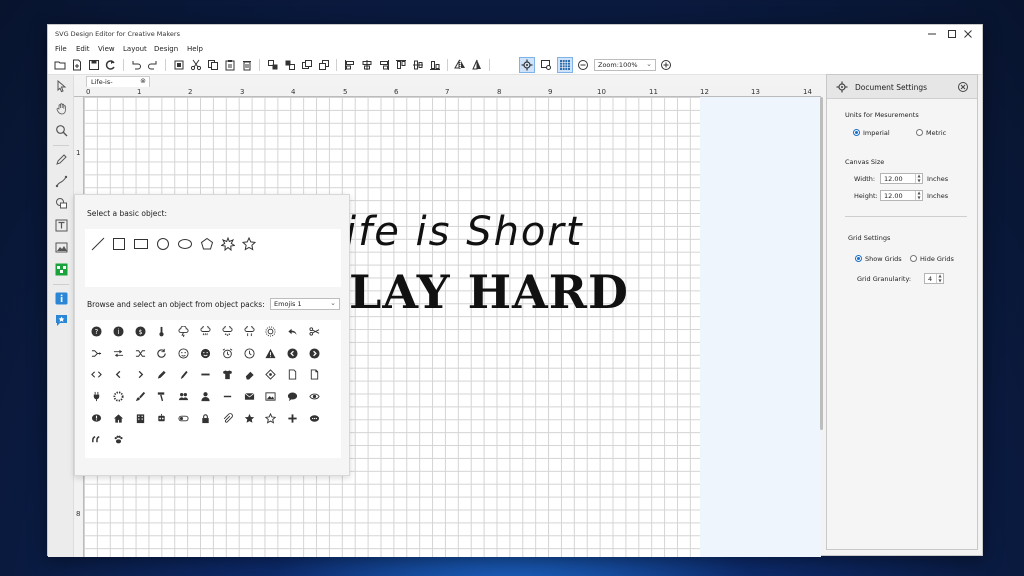 This screenshot has height=576, width=1024. Describe the element at coordinates (96, 396) in the screenshot. I see `power-plug-icon` at that location.